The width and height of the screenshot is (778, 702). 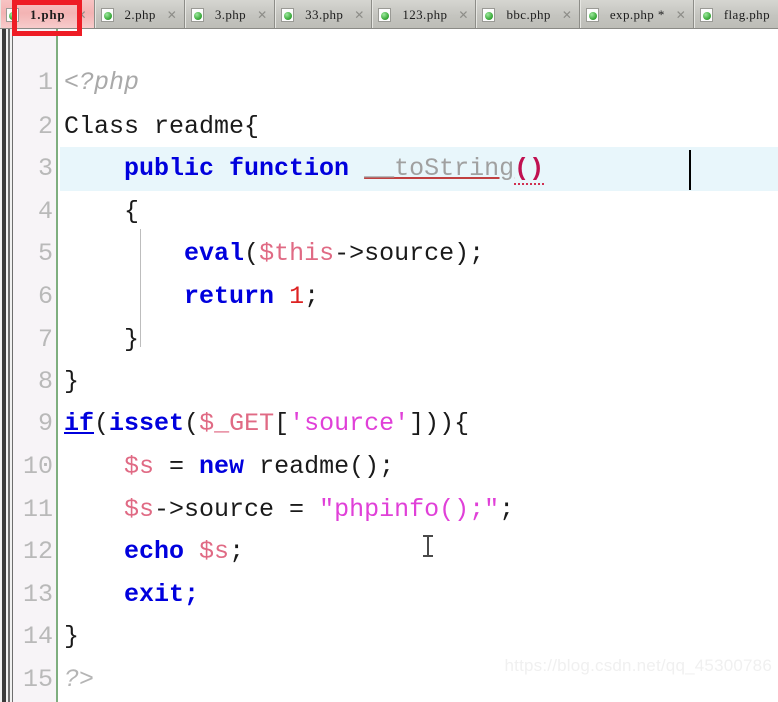 I want to click on code-line-1: <?php, so click(x=99, y=83).